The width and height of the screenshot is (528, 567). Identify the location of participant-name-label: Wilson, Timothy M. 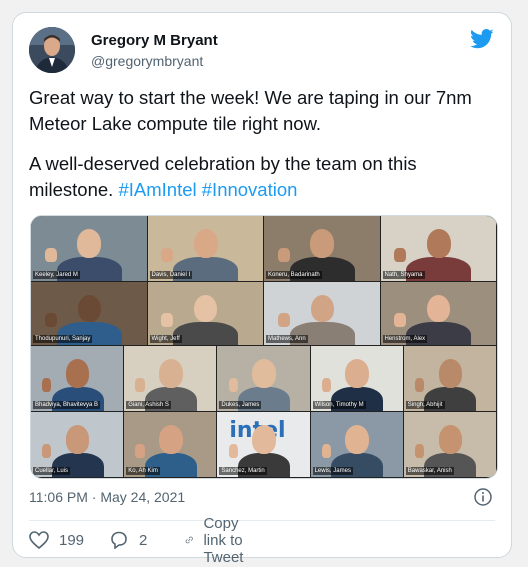
(339, 405).